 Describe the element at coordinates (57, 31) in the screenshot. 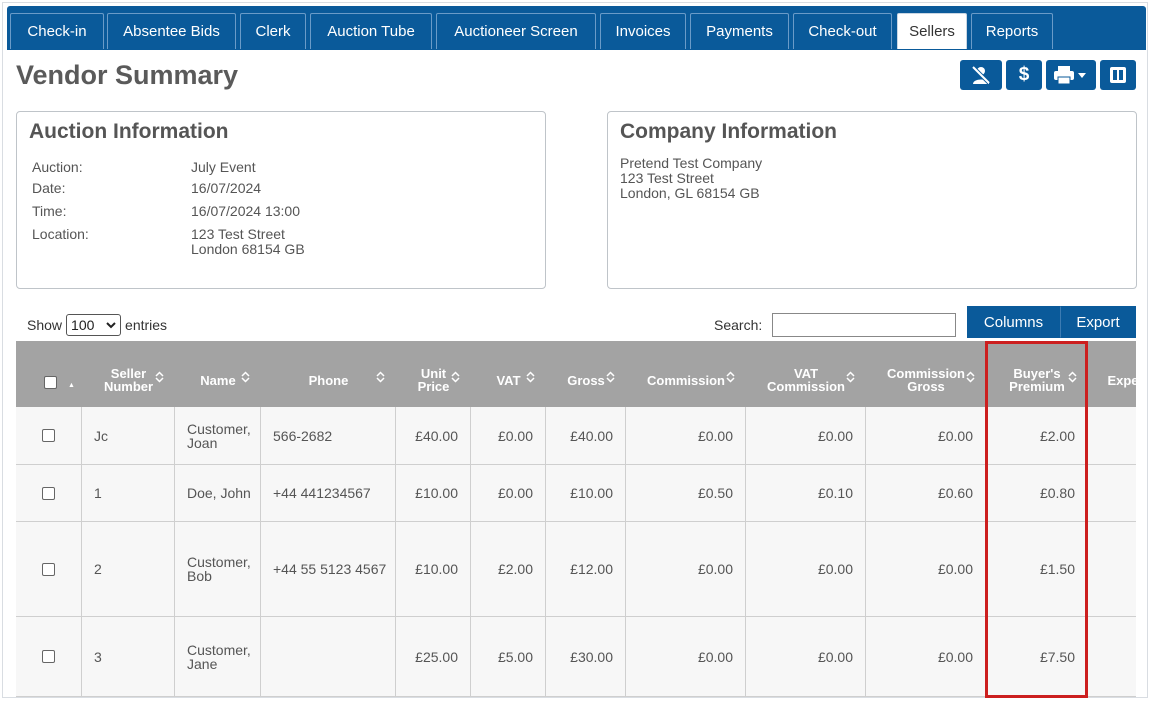

I see `tab-check-in: Check-in` at that location.